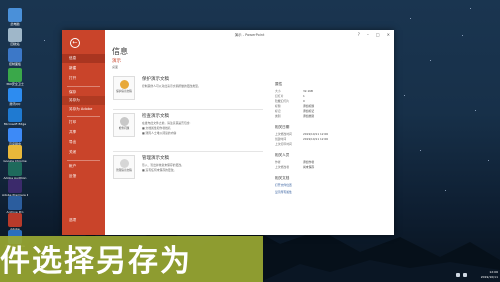  Describe the element at coordinates (96, 261) in the screenshot. I see `video-subtitle: 件选择另存为` at that location.